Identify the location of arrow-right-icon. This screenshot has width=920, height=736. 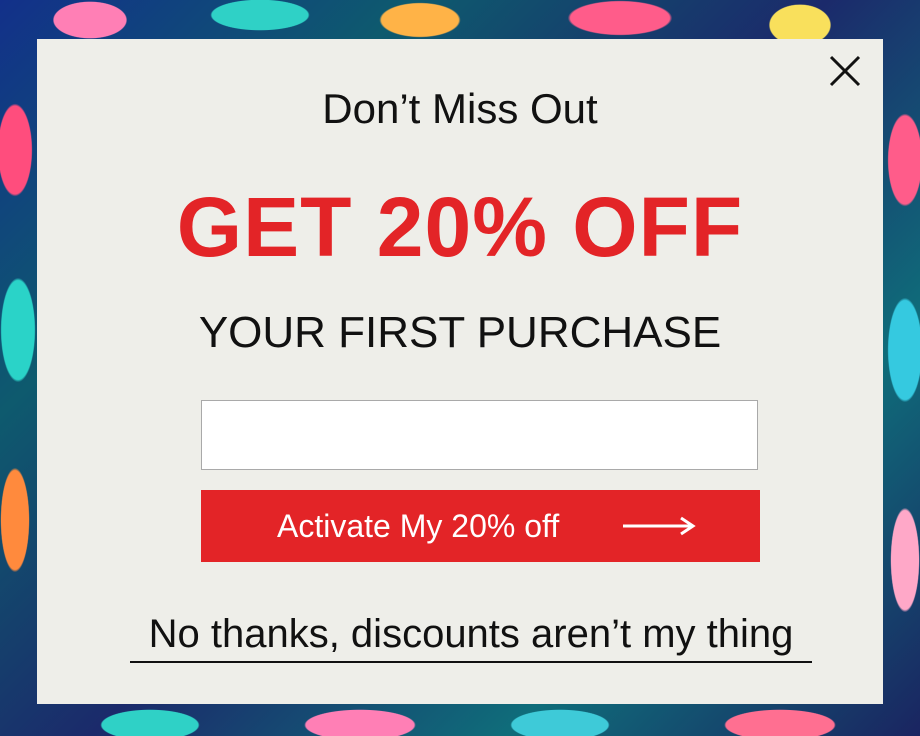
(659, 526).